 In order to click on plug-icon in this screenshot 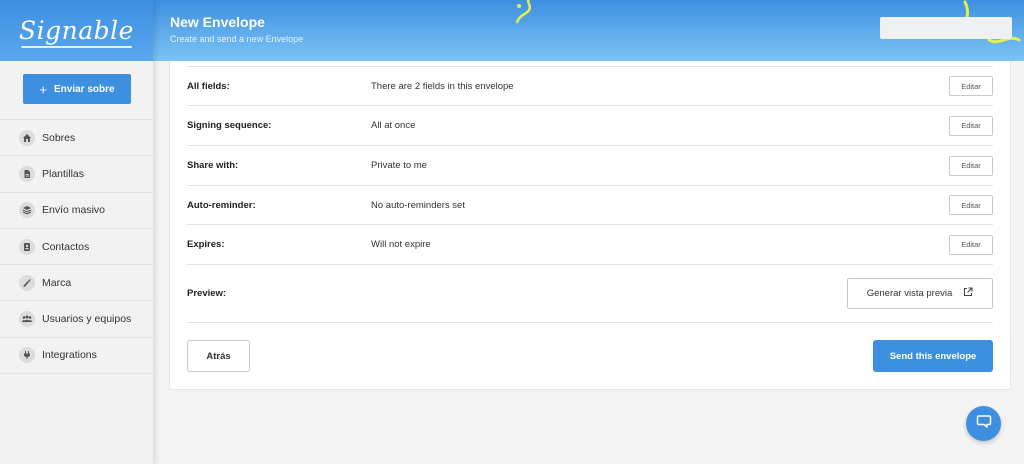, I will do `click(27, 355)`.